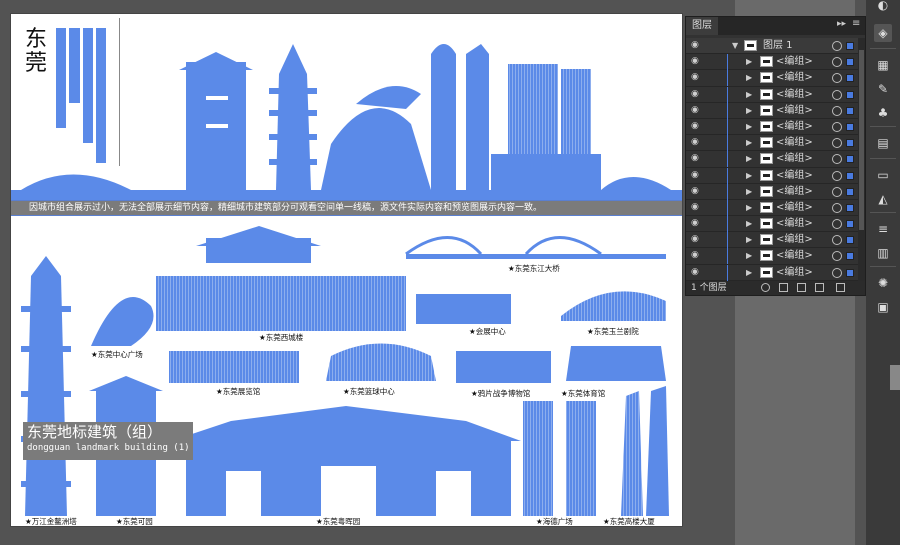 This screenshot has height=545, width=900. I want to click on layers-scroll-thumb, so click(861, 140).